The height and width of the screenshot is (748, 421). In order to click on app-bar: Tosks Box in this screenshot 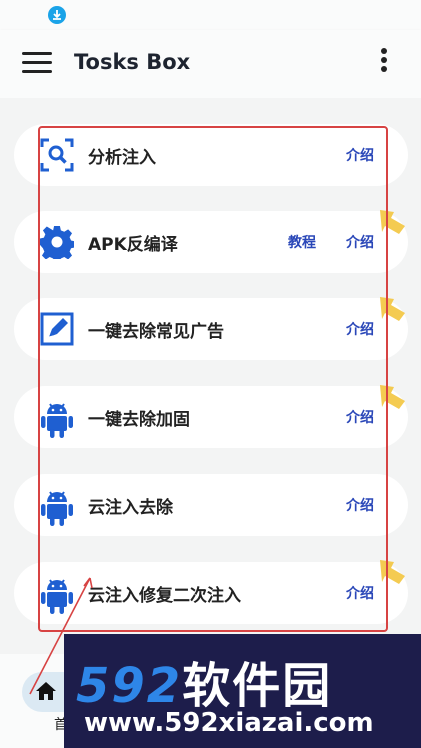, I will do `click(210, 64)`.